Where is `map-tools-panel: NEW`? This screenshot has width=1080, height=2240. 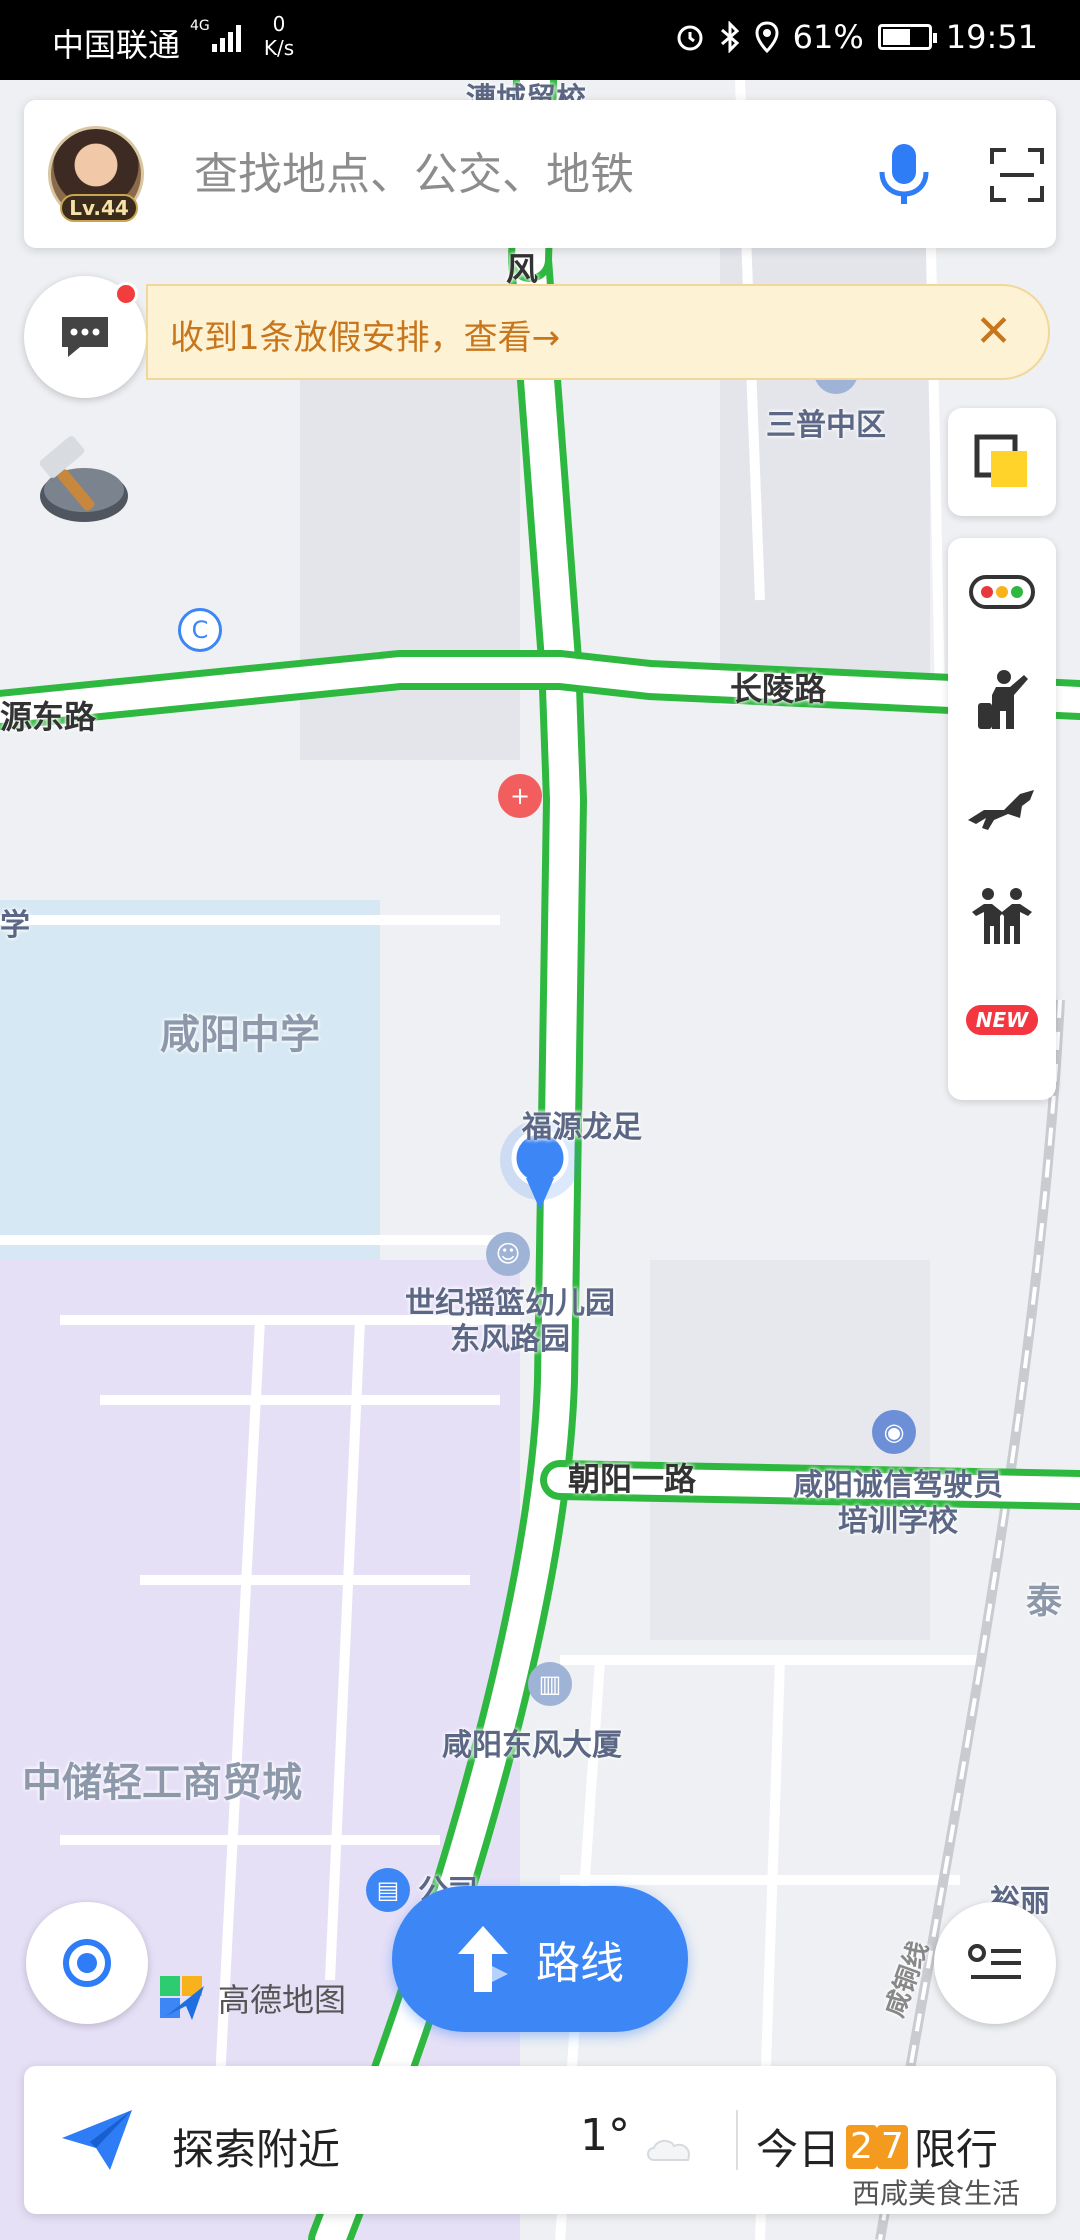
map-tools-panel: NEW is located at coordinates (1002, 819).